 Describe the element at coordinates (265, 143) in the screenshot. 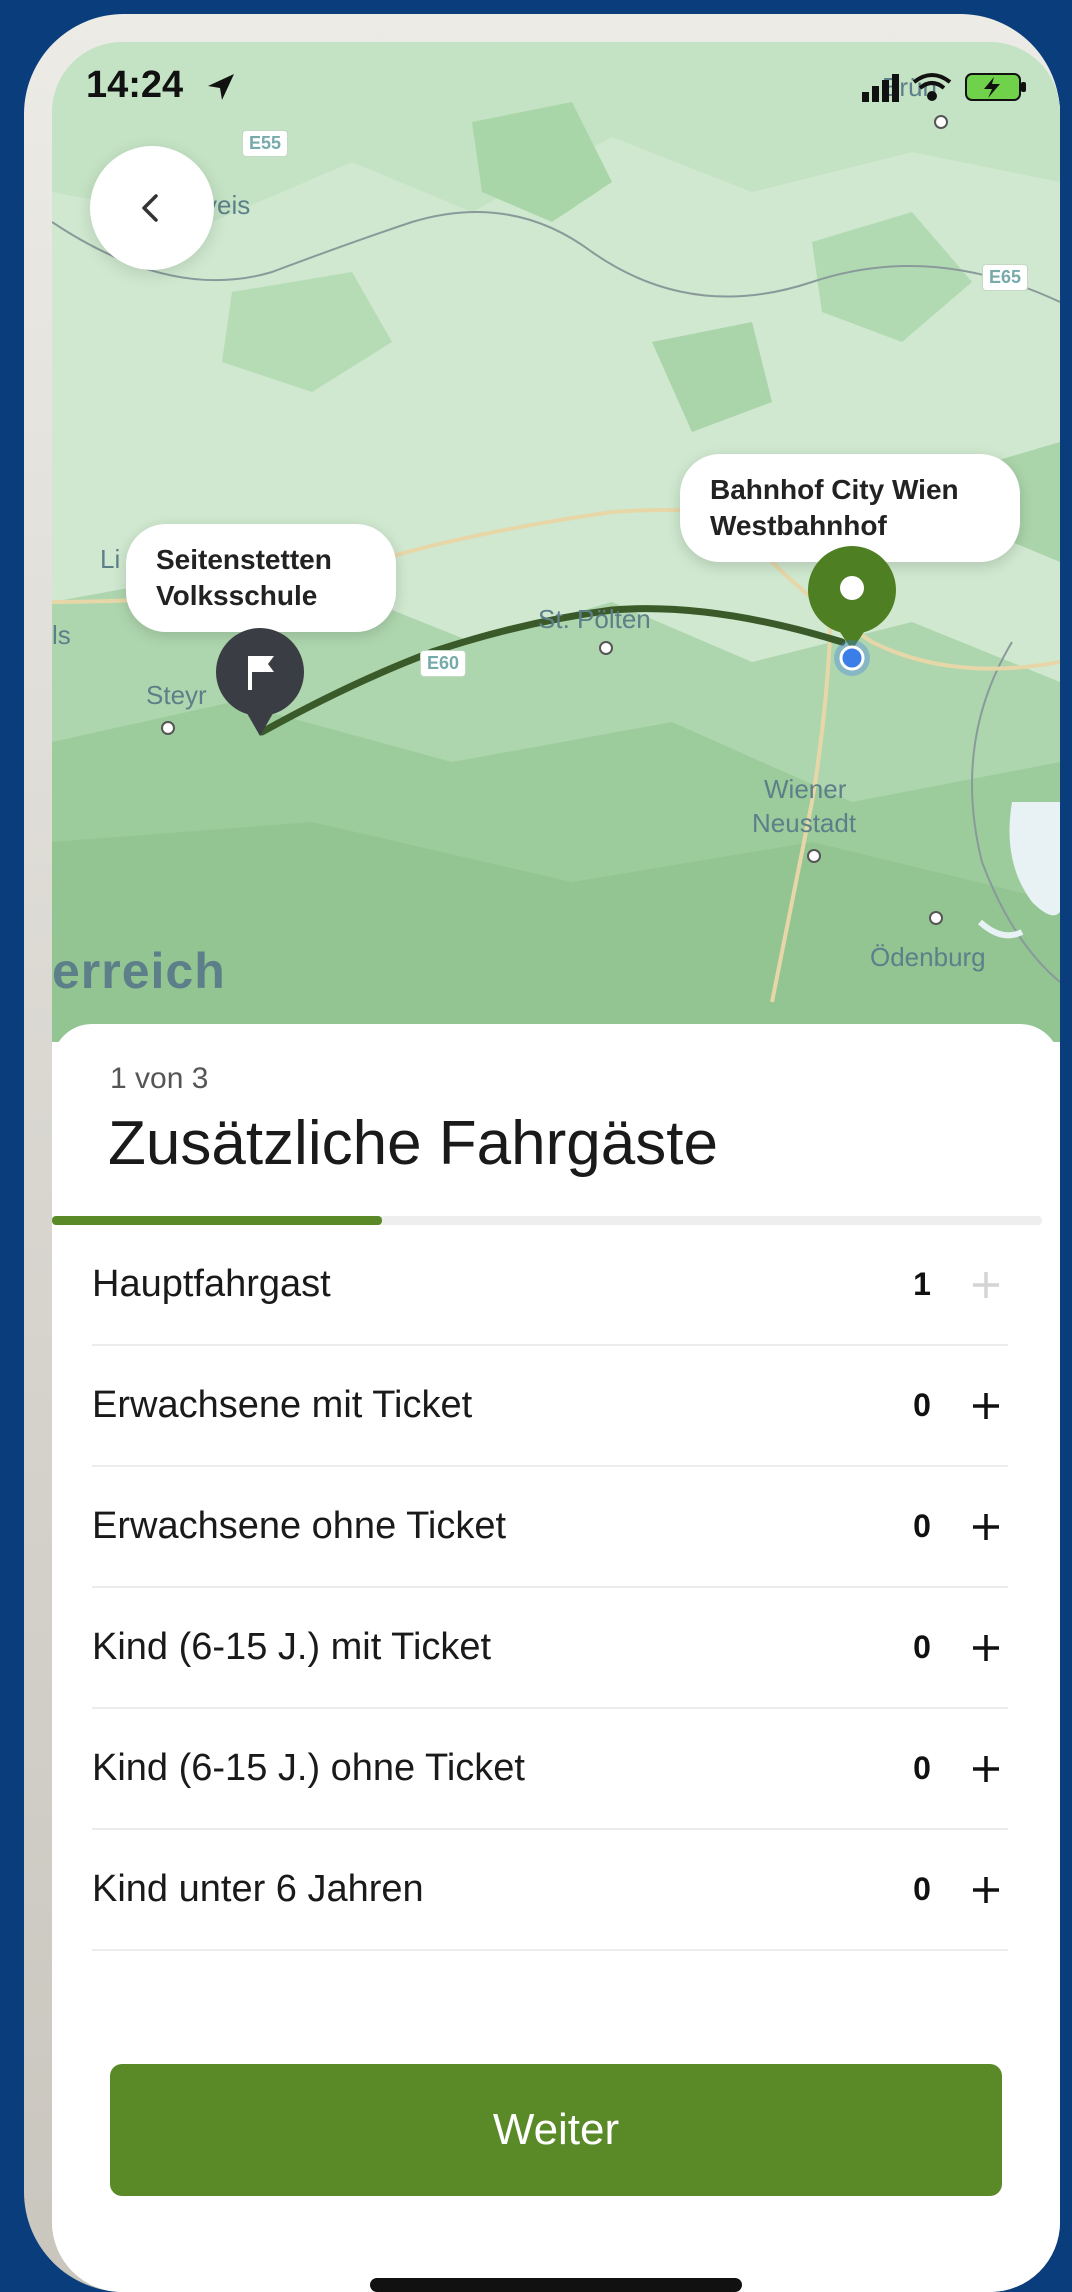

I see `road-shield-e55: E55` at that location.